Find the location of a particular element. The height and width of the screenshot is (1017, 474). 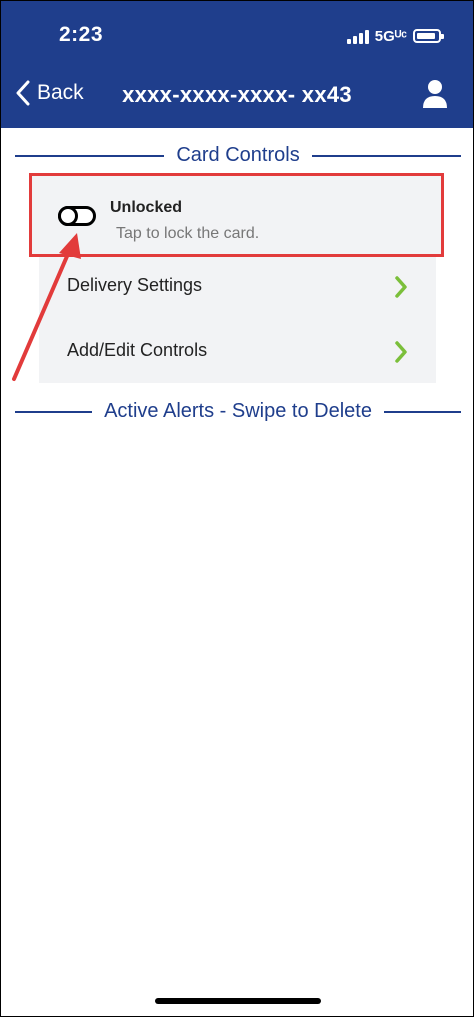

battery-icon is located at coordinates (428, 36).